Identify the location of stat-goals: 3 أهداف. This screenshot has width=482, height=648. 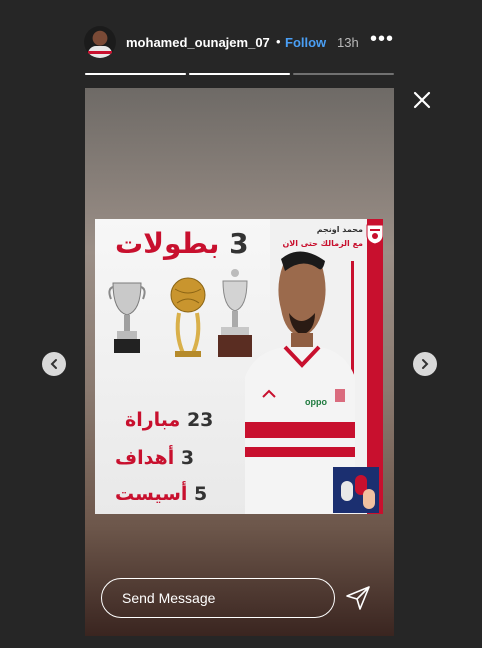
(154, 458).